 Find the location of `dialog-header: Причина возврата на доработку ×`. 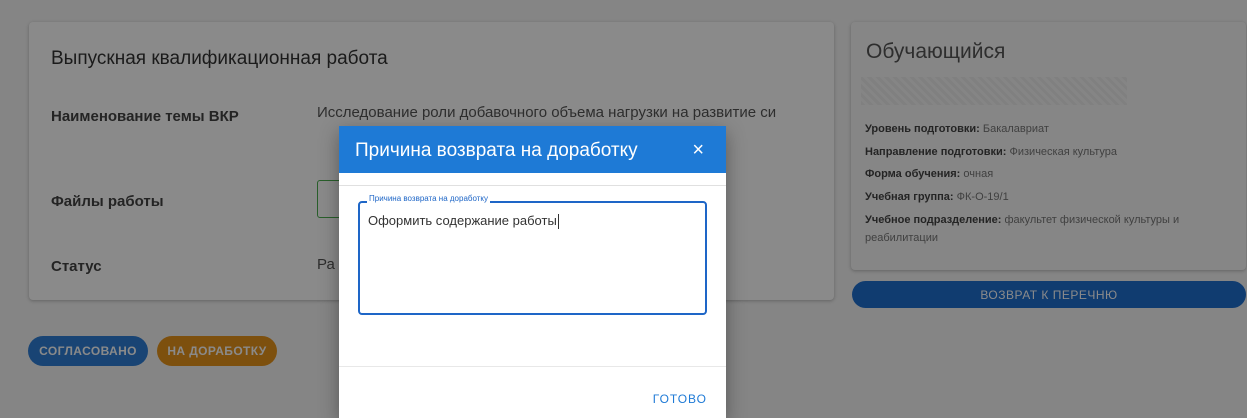

dialog-header: Причина возврата на доработку × is located at coordinates (532, 149).